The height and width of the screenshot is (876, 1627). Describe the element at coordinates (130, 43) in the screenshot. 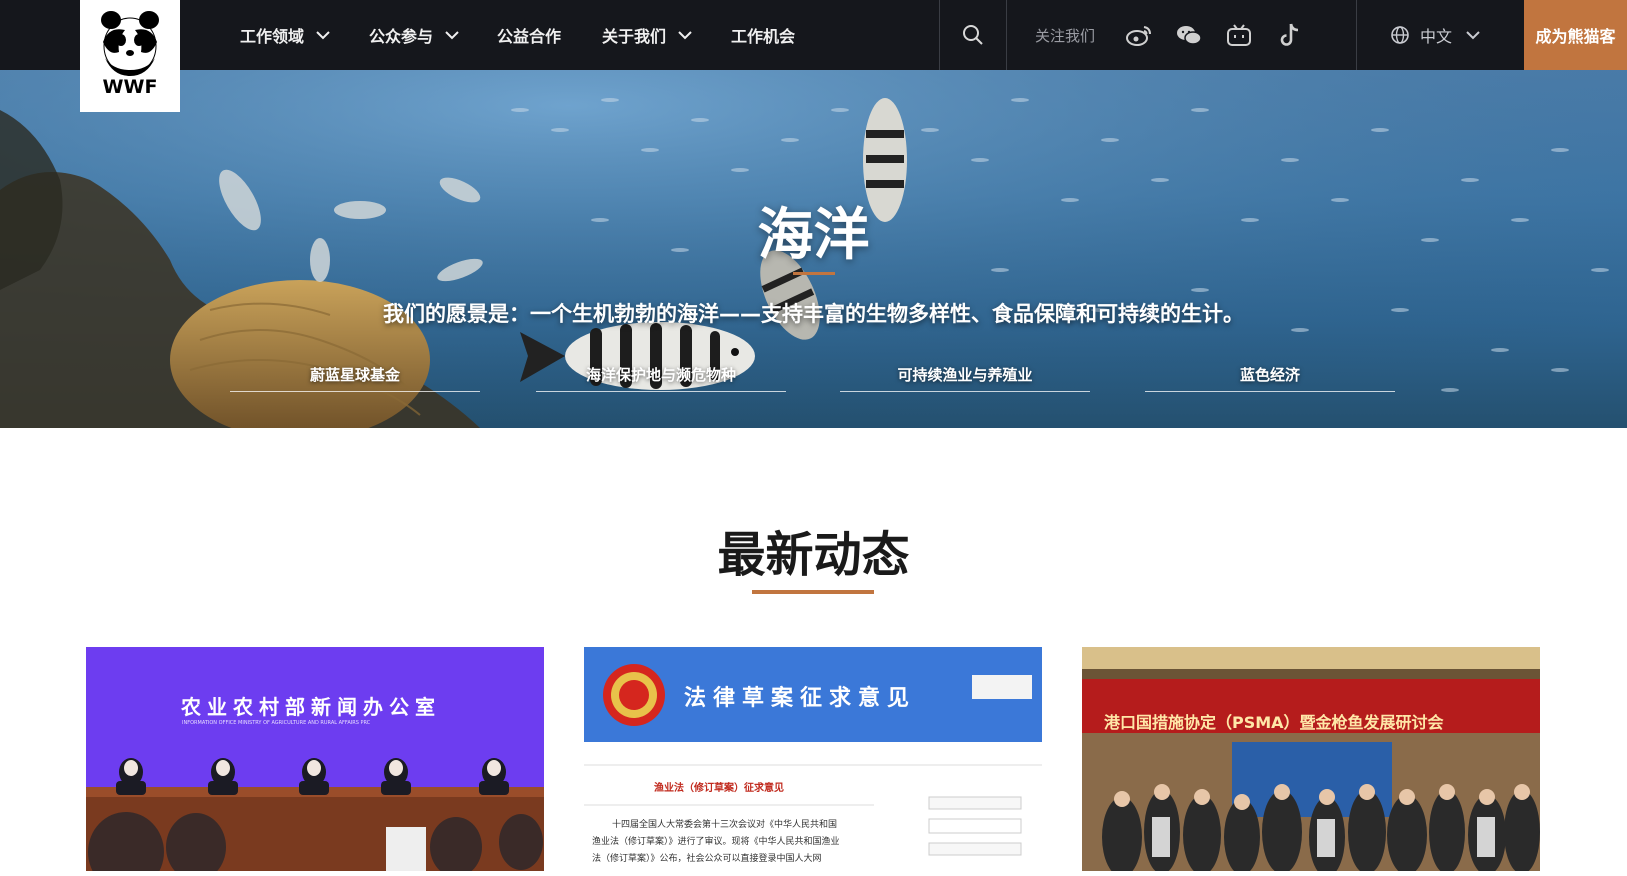

I see `panda-icon` at that location.